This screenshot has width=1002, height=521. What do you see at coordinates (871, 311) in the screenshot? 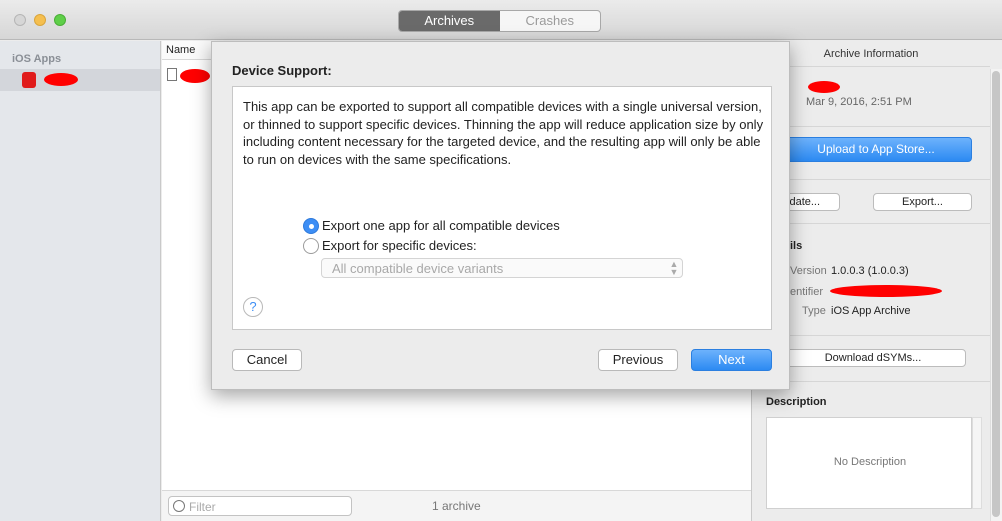
I see `type-value: iOS App Archive` at bounding box center [871, 311].